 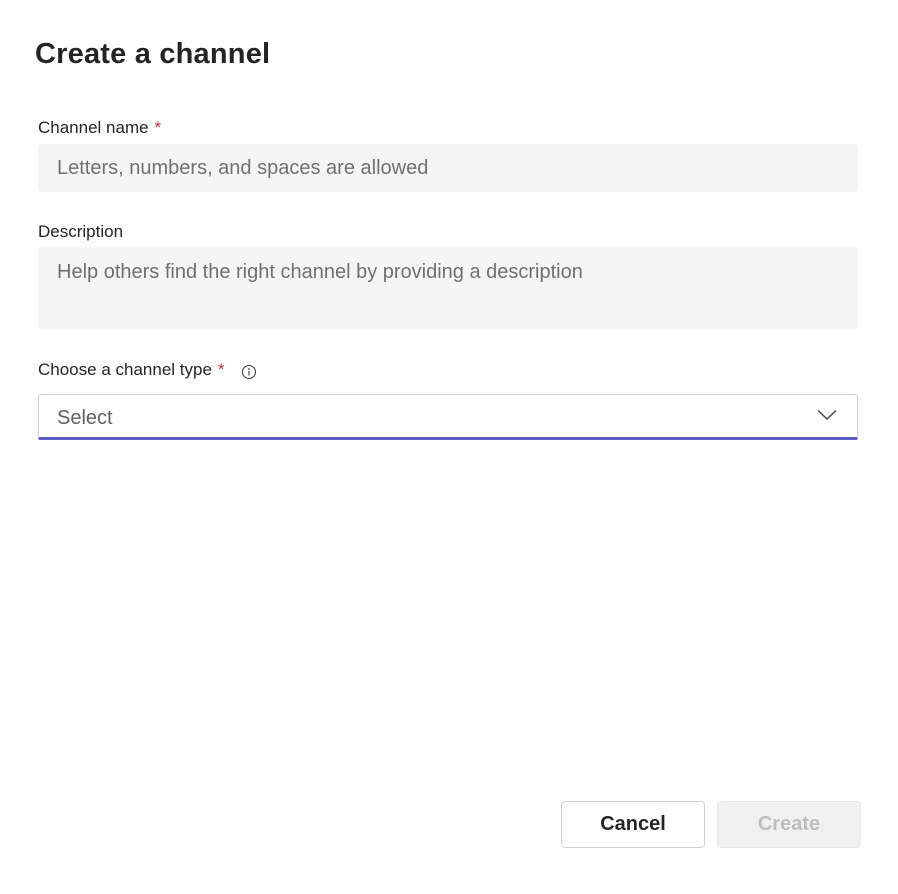 What do you see at coordinates (85, 418) in the screenshot?
I see `channel-type-selected-value: Select` at bounding box center [85, 418].